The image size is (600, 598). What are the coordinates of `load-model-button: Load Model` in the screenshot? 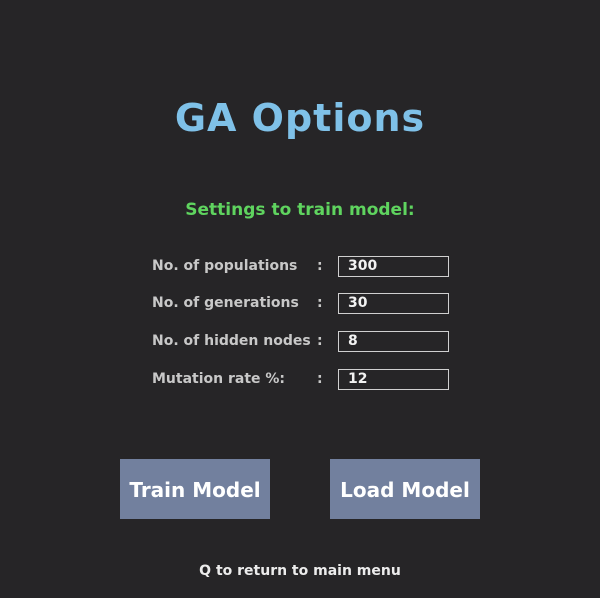 It's located at (405, 489).